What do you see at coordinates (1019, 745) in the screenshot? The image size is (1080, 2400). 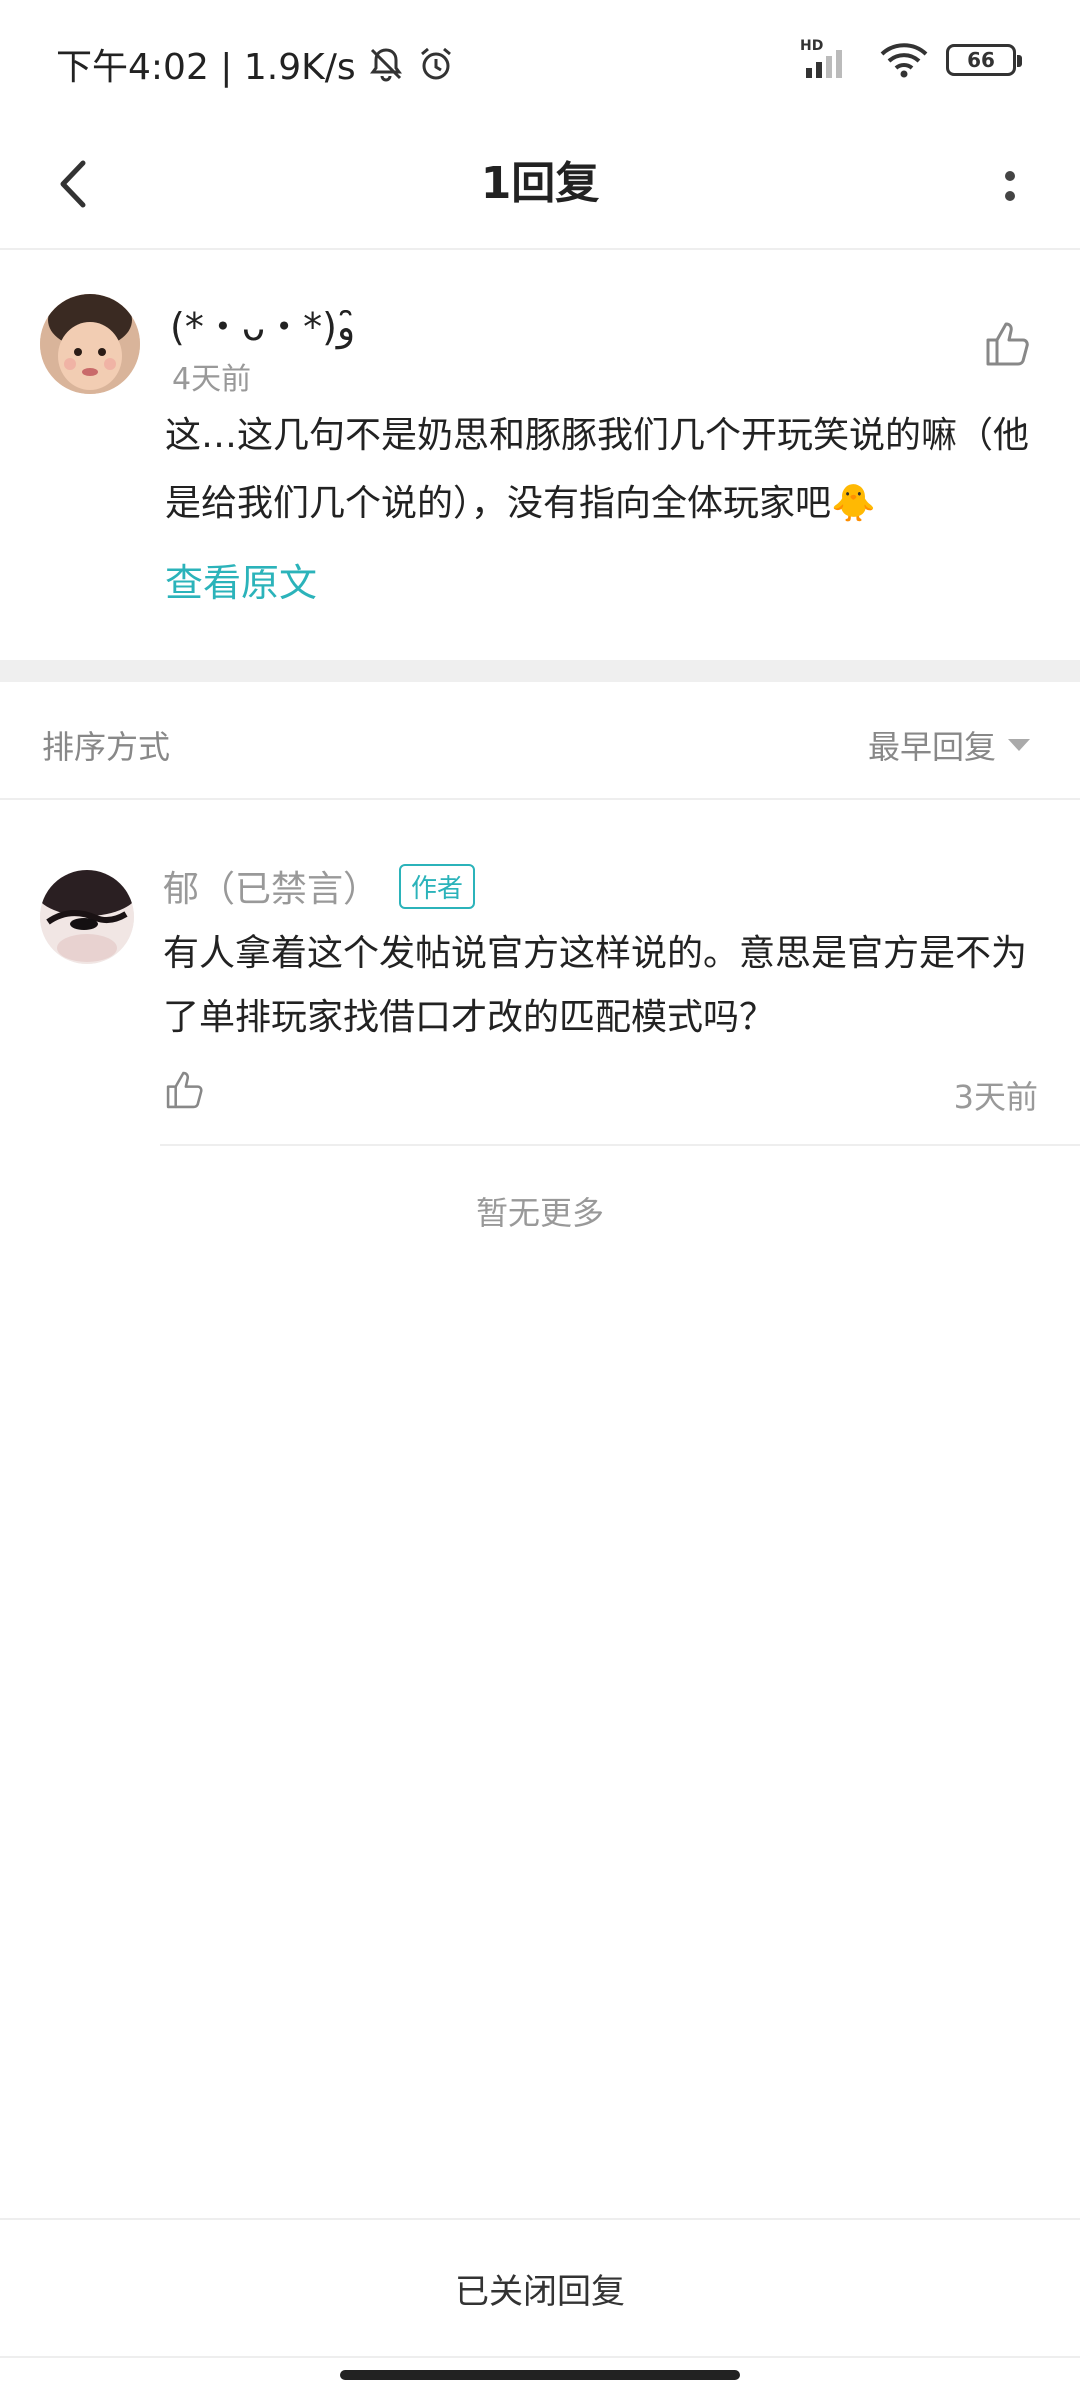 I see `caret-down-icon` at bounding box center [1019, 745].